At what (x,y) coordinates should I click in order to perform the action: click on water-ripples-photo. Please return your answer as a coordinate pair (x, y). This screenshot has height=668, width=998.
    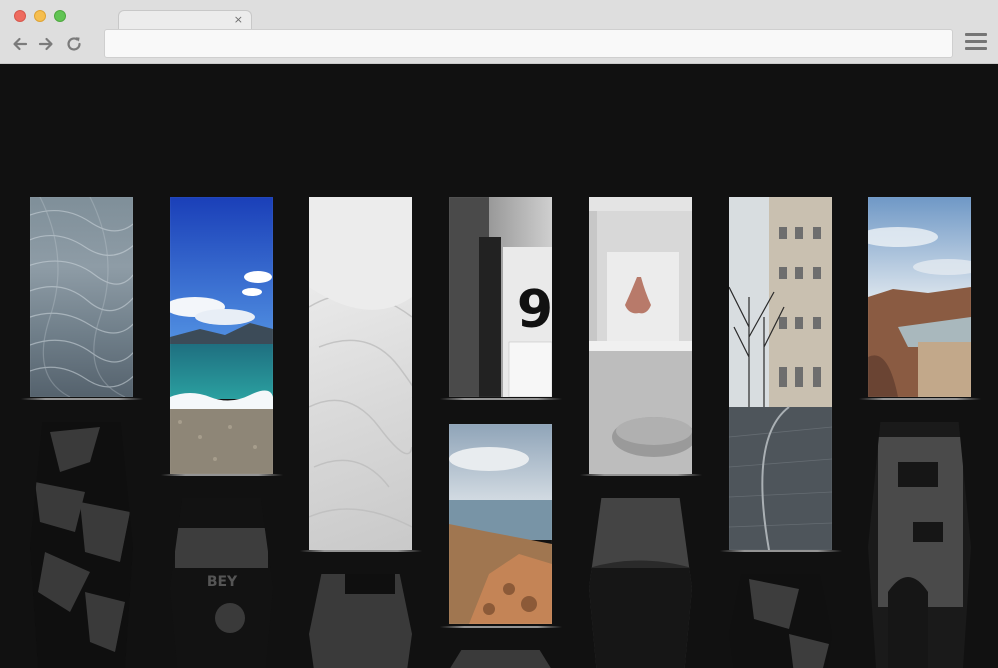
    Looking at the image, I should click on (81, 297).